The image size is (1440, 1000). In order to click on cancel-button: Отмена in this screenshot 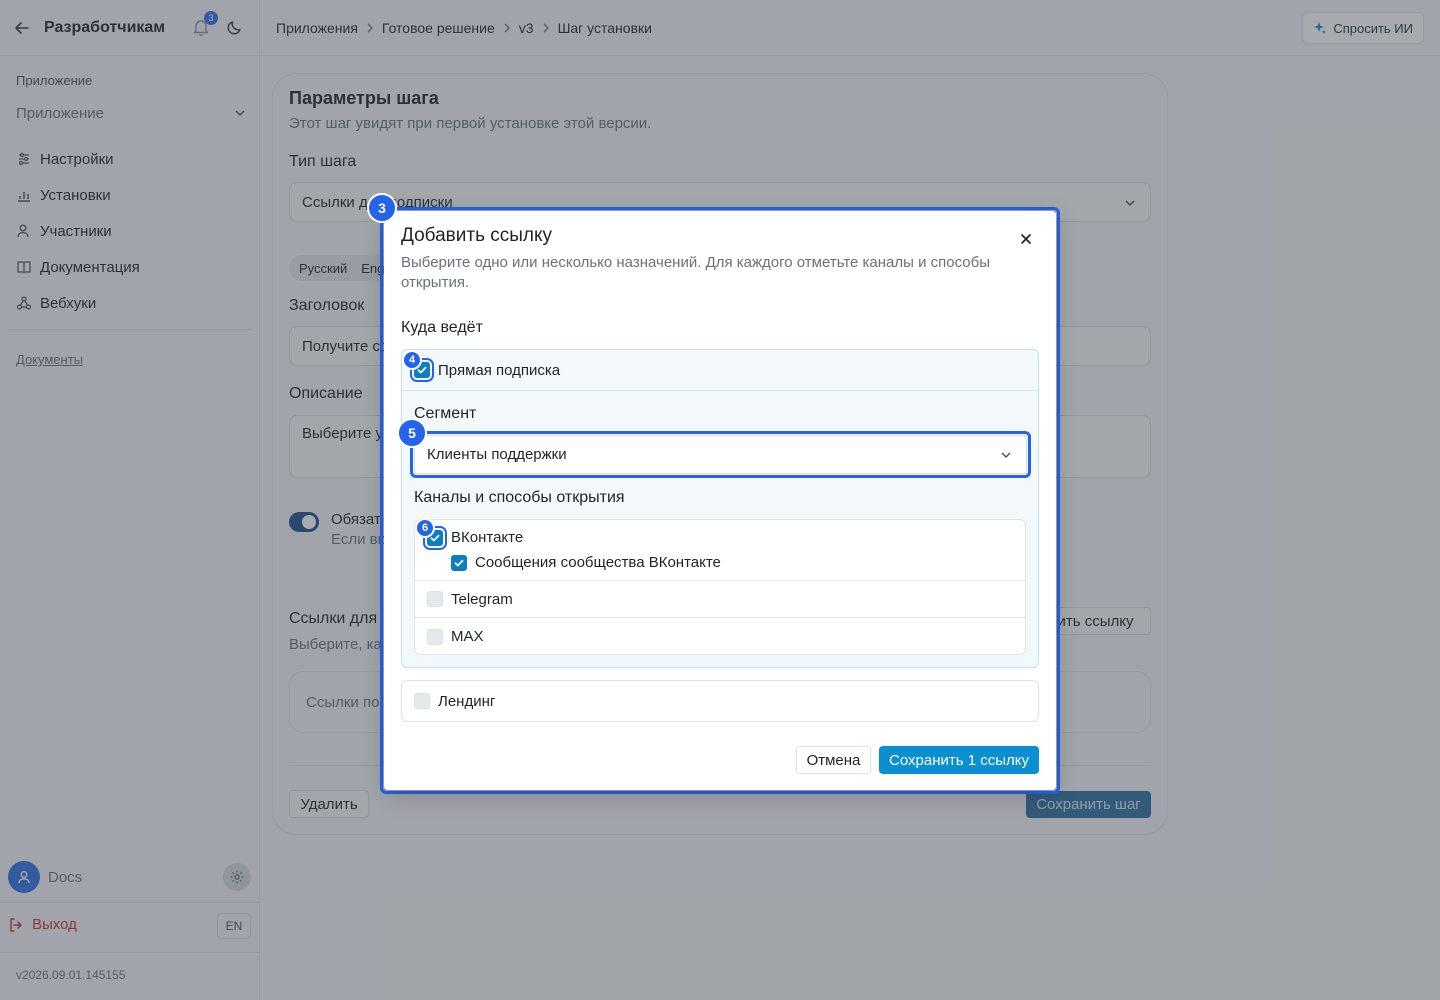, I will do `click(833, 760)`.